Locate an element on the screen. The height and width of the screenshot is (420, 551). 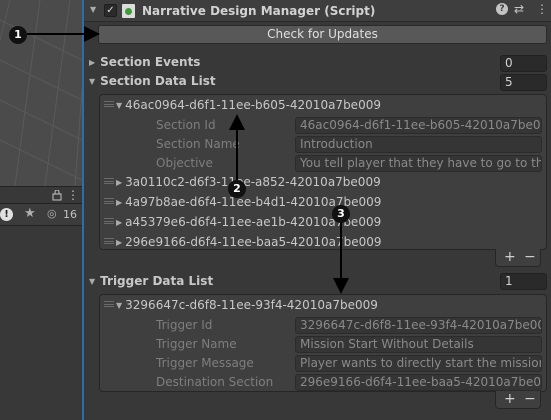
callout-3: 3 is located at coordinates (341, 214).